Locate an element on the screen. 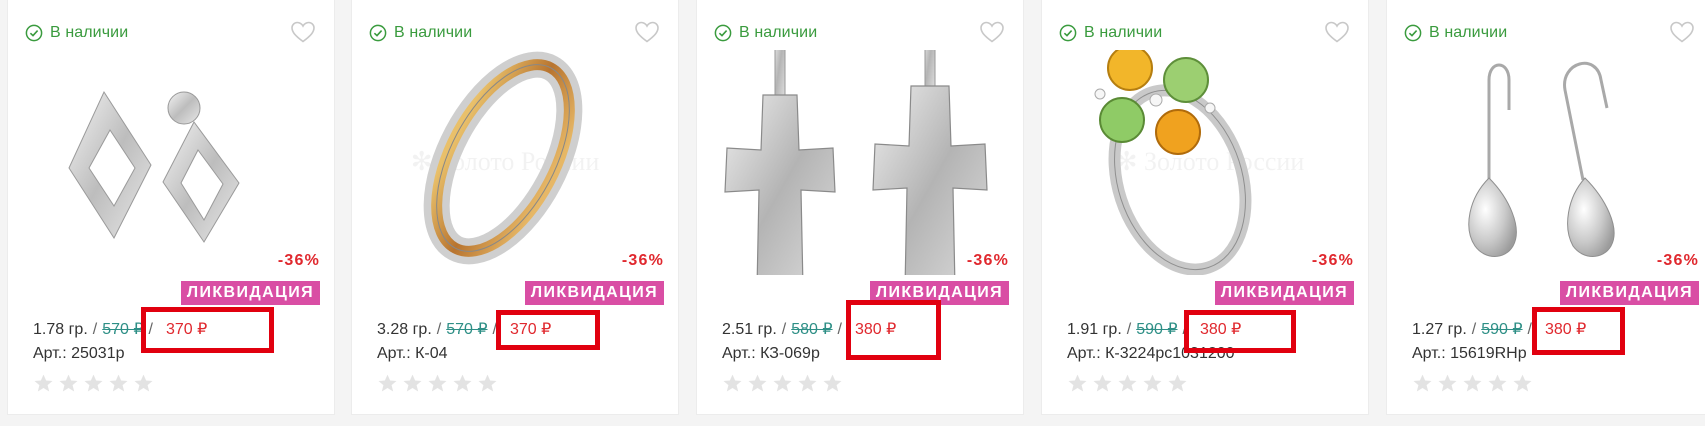  sku-label: Арт.: КЗ-069р is located at coordinates (771, 353).